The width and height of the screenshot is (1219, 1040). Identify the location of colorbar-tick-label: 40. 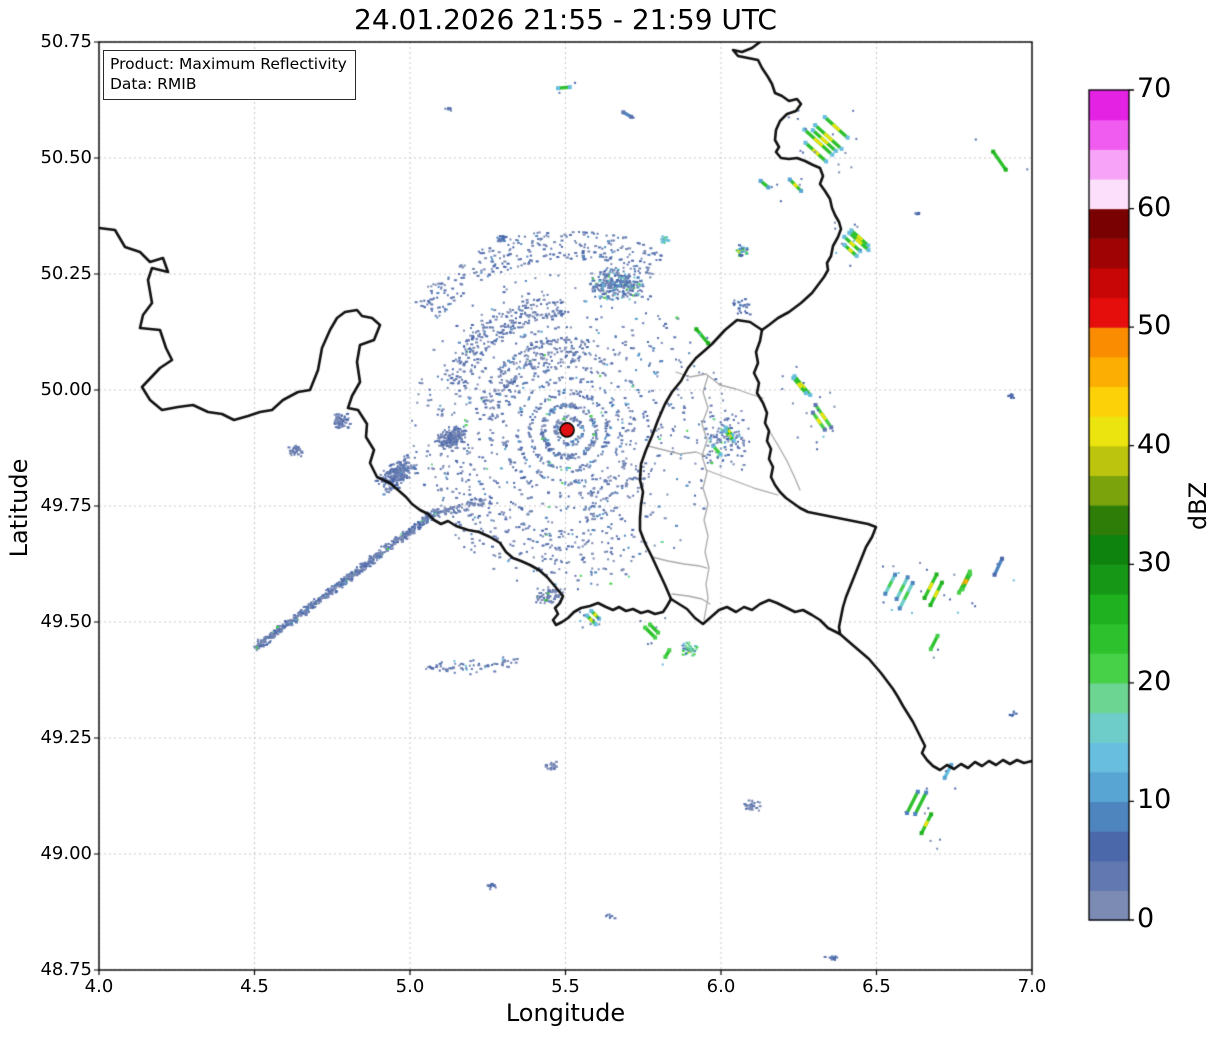
(1154, 444).